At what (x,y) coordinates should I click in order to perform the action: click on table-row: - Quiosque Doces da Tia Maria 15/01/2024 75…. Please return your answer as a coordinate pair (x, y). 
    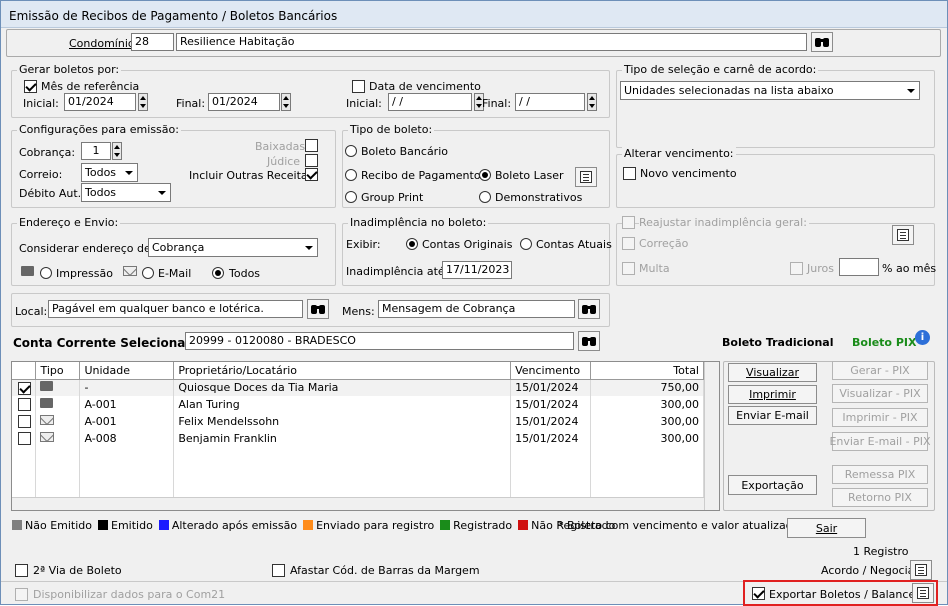
    Looking at the image, I should click on (358, 387).